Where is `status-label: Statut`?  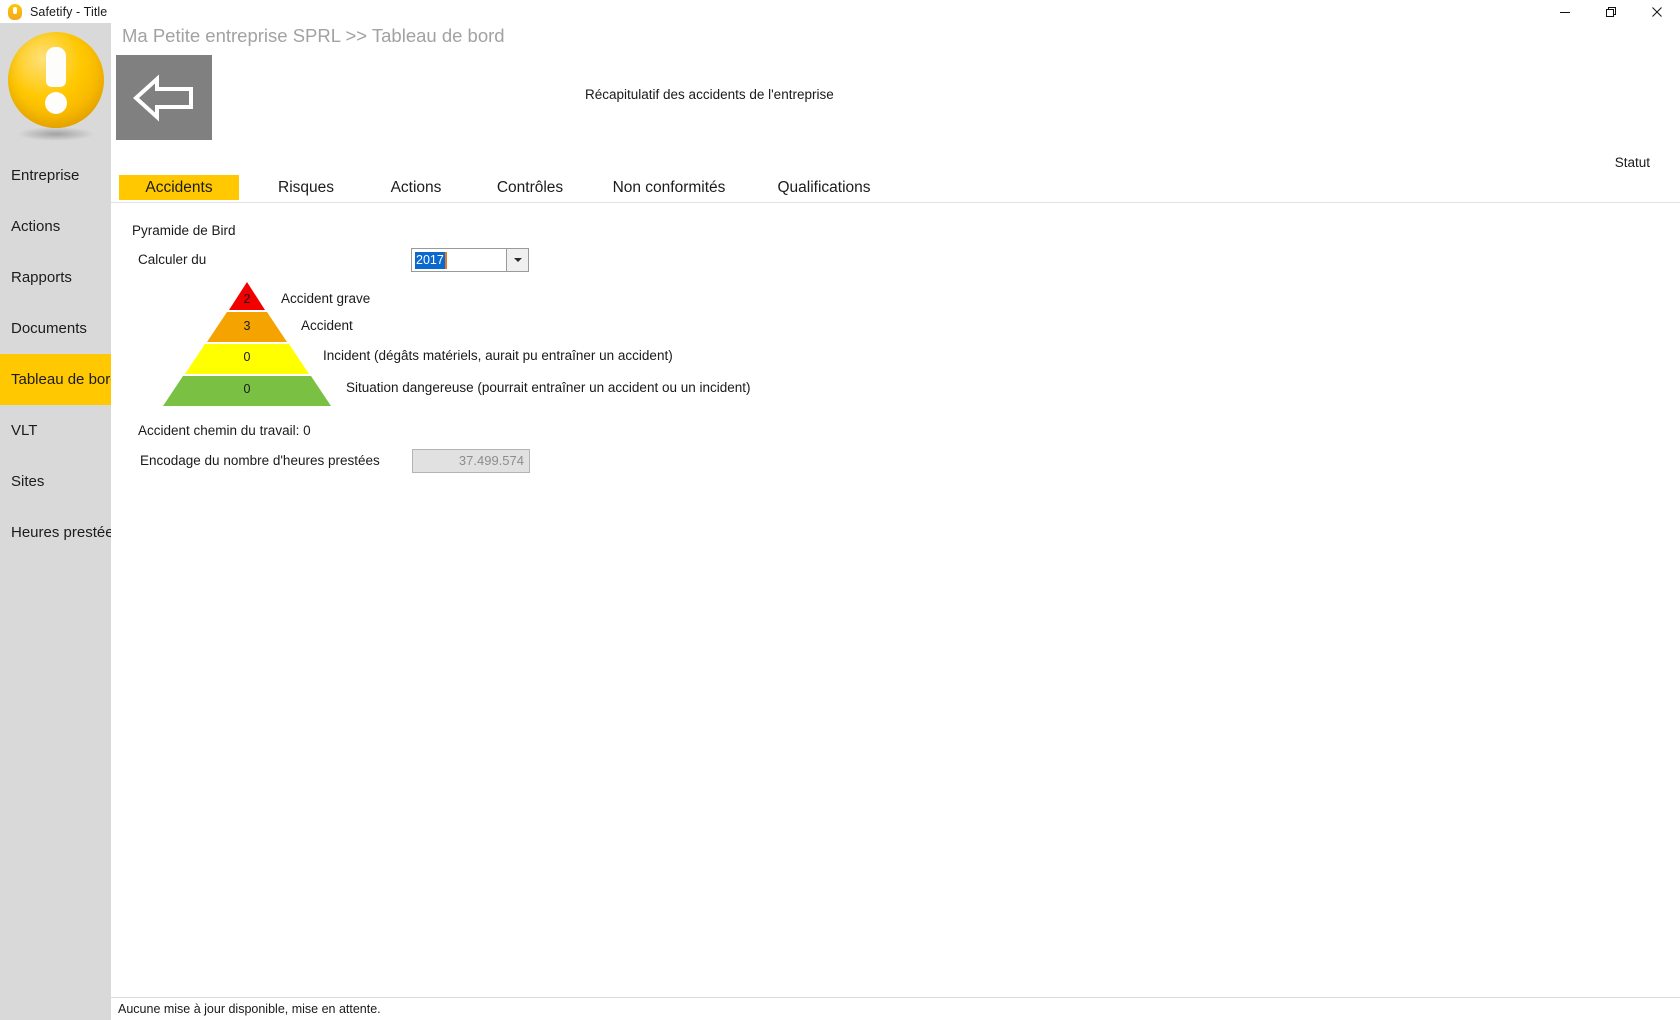 status-label: Statut is located at coordinates (1632, 162).